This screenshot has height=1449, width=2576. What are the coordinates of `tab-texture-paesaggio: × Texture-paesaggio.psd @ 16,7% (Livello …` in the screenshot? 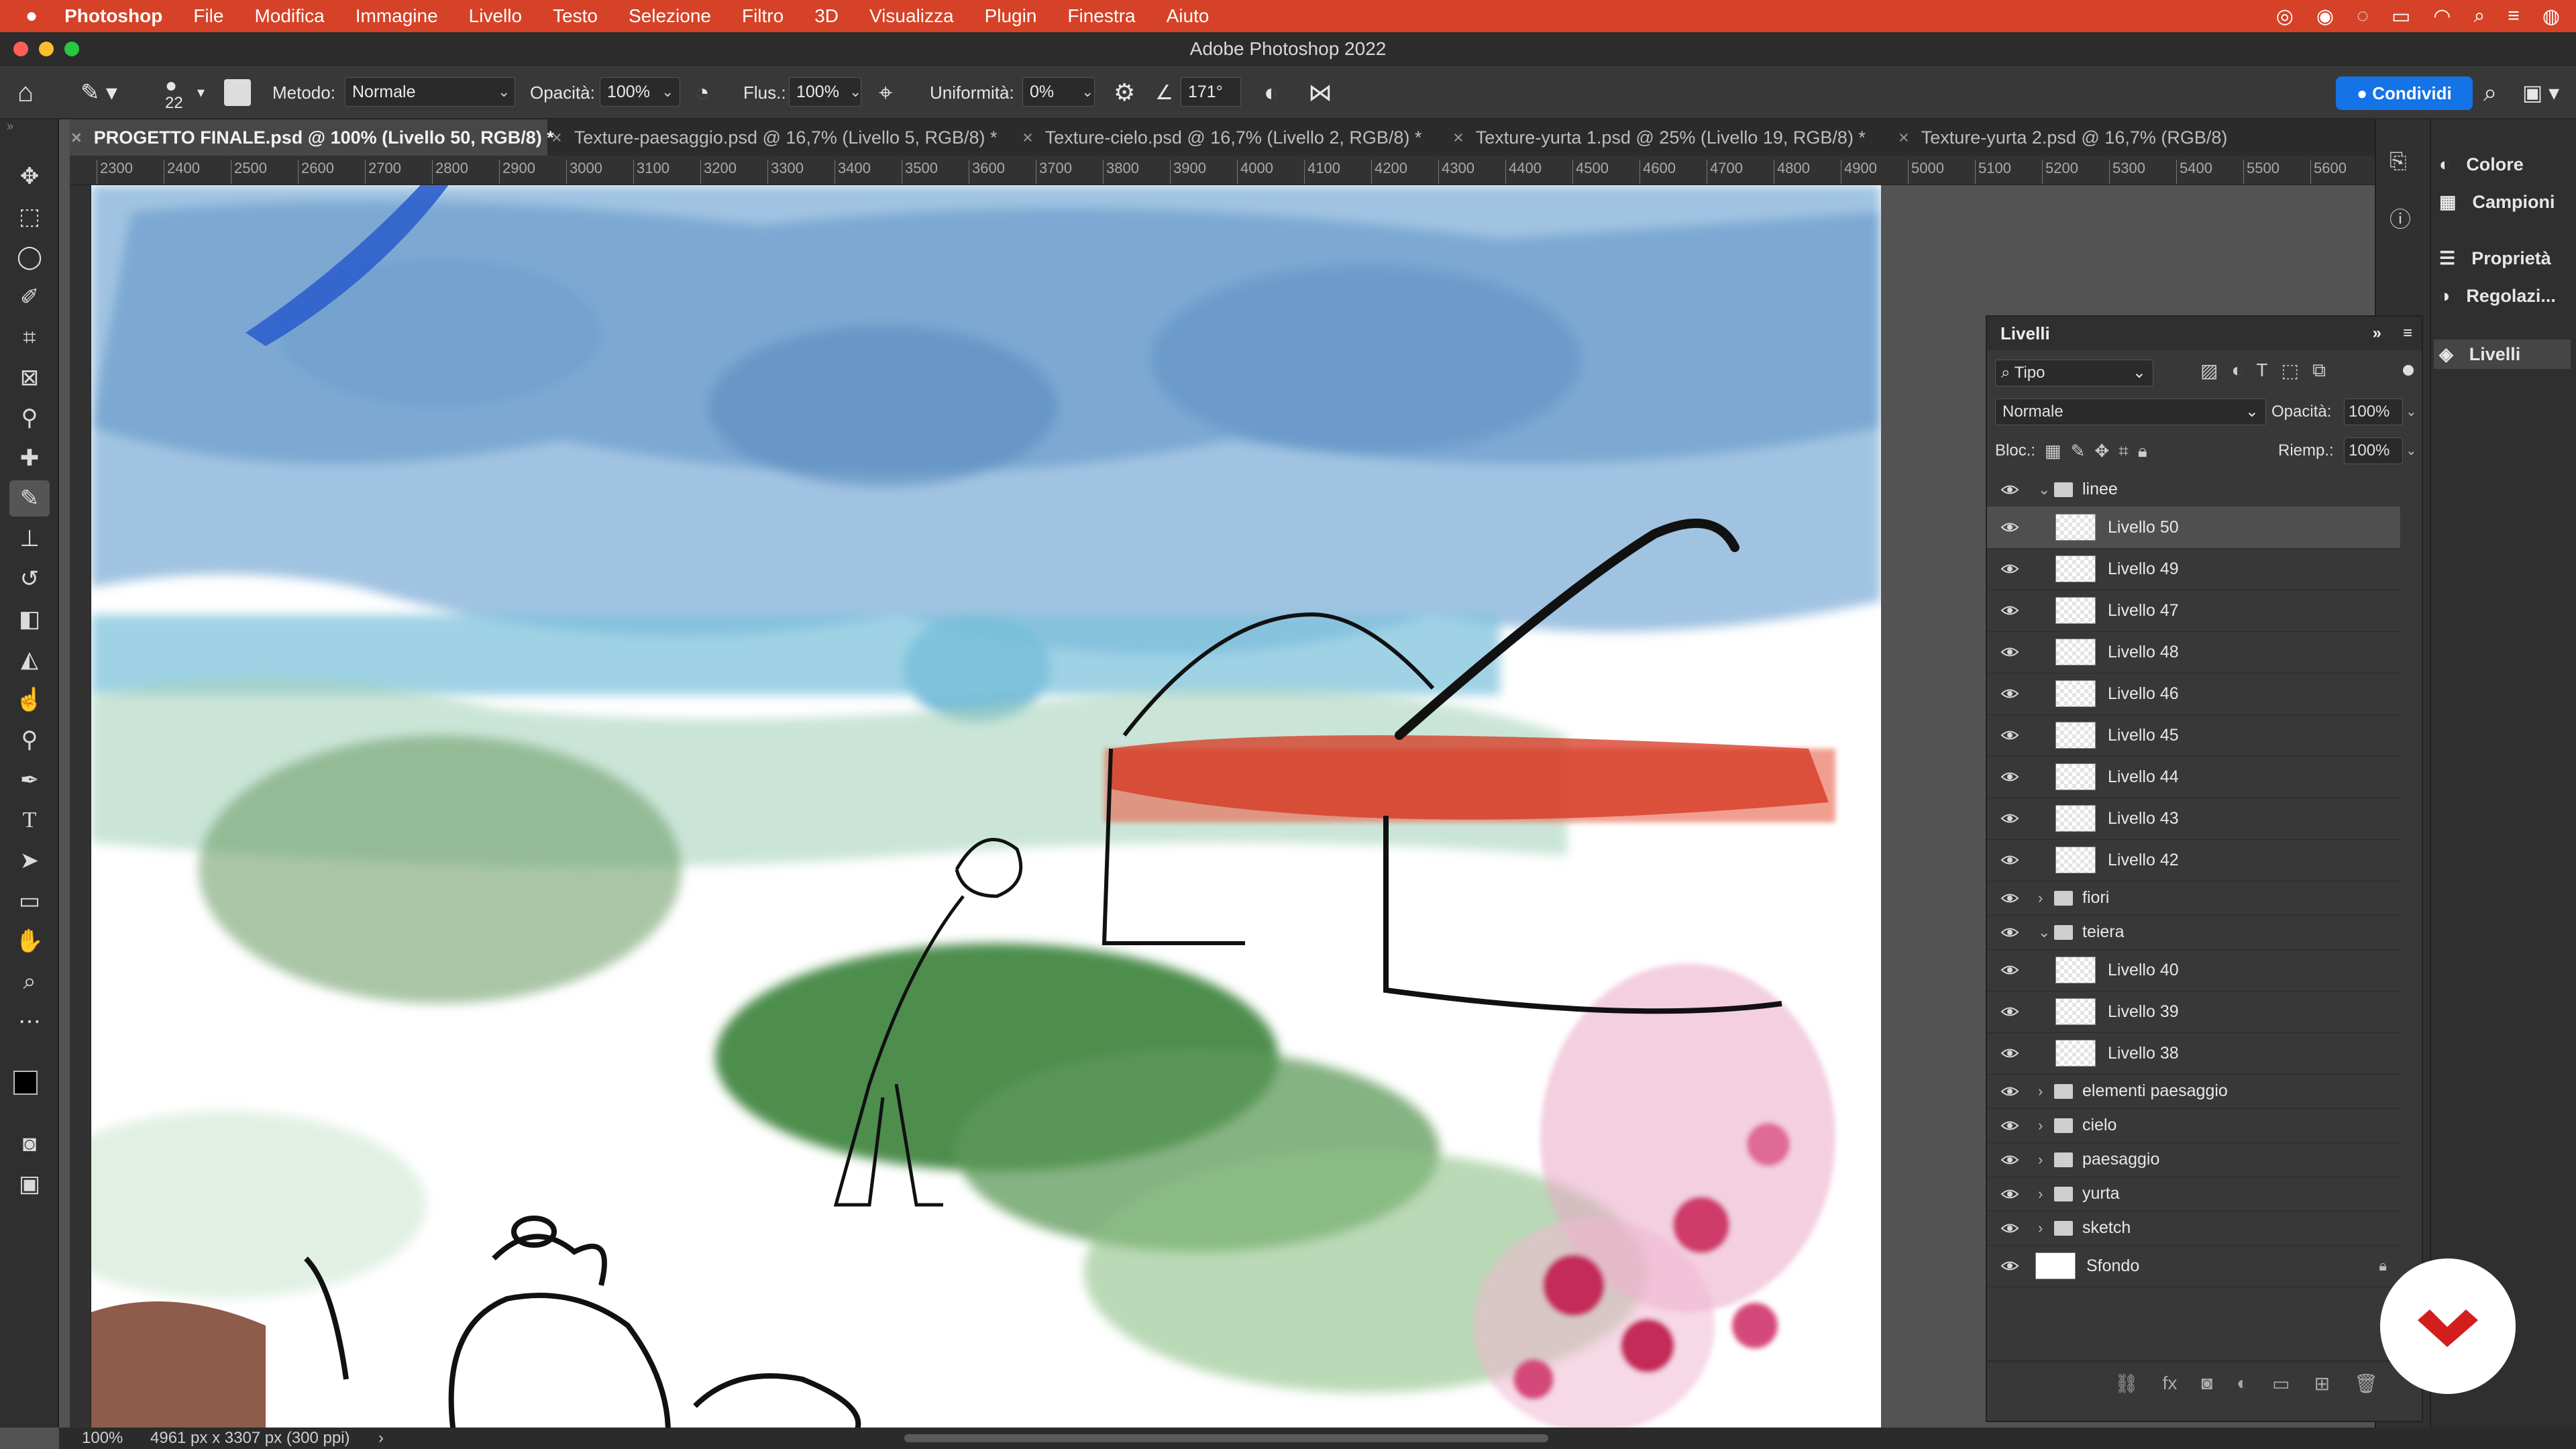 It's located at (782, 137).